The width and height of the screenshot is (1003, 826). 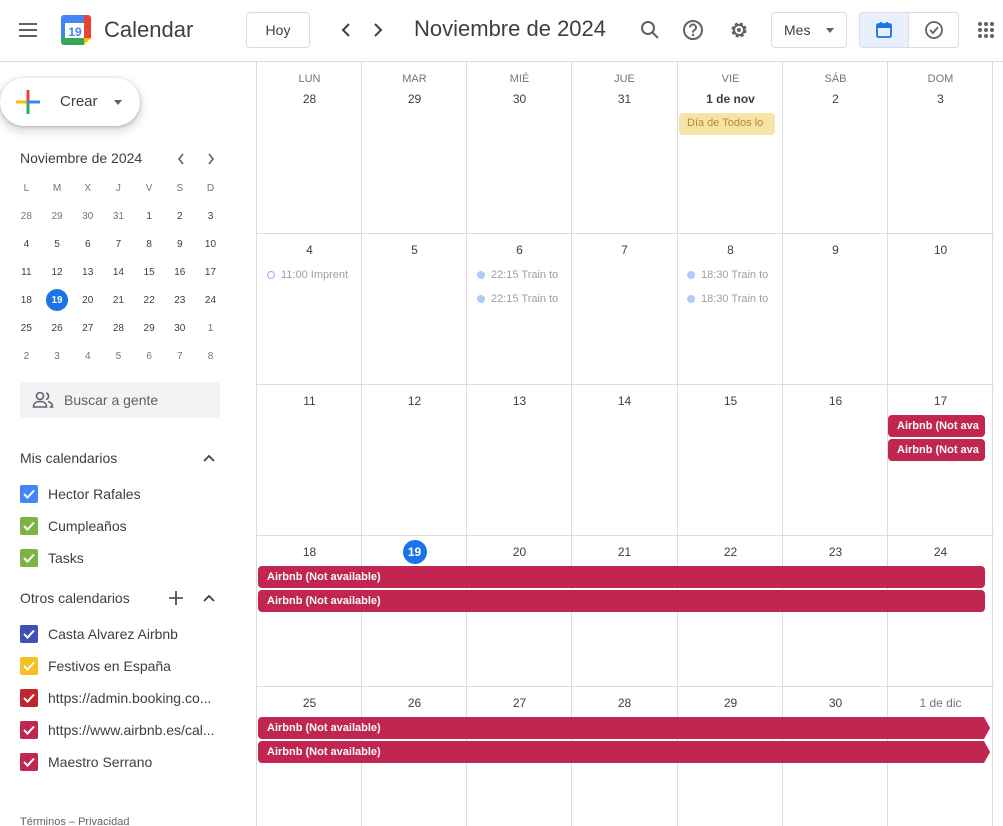 I want to click on day-number: 3, so click(x=940, y=99).